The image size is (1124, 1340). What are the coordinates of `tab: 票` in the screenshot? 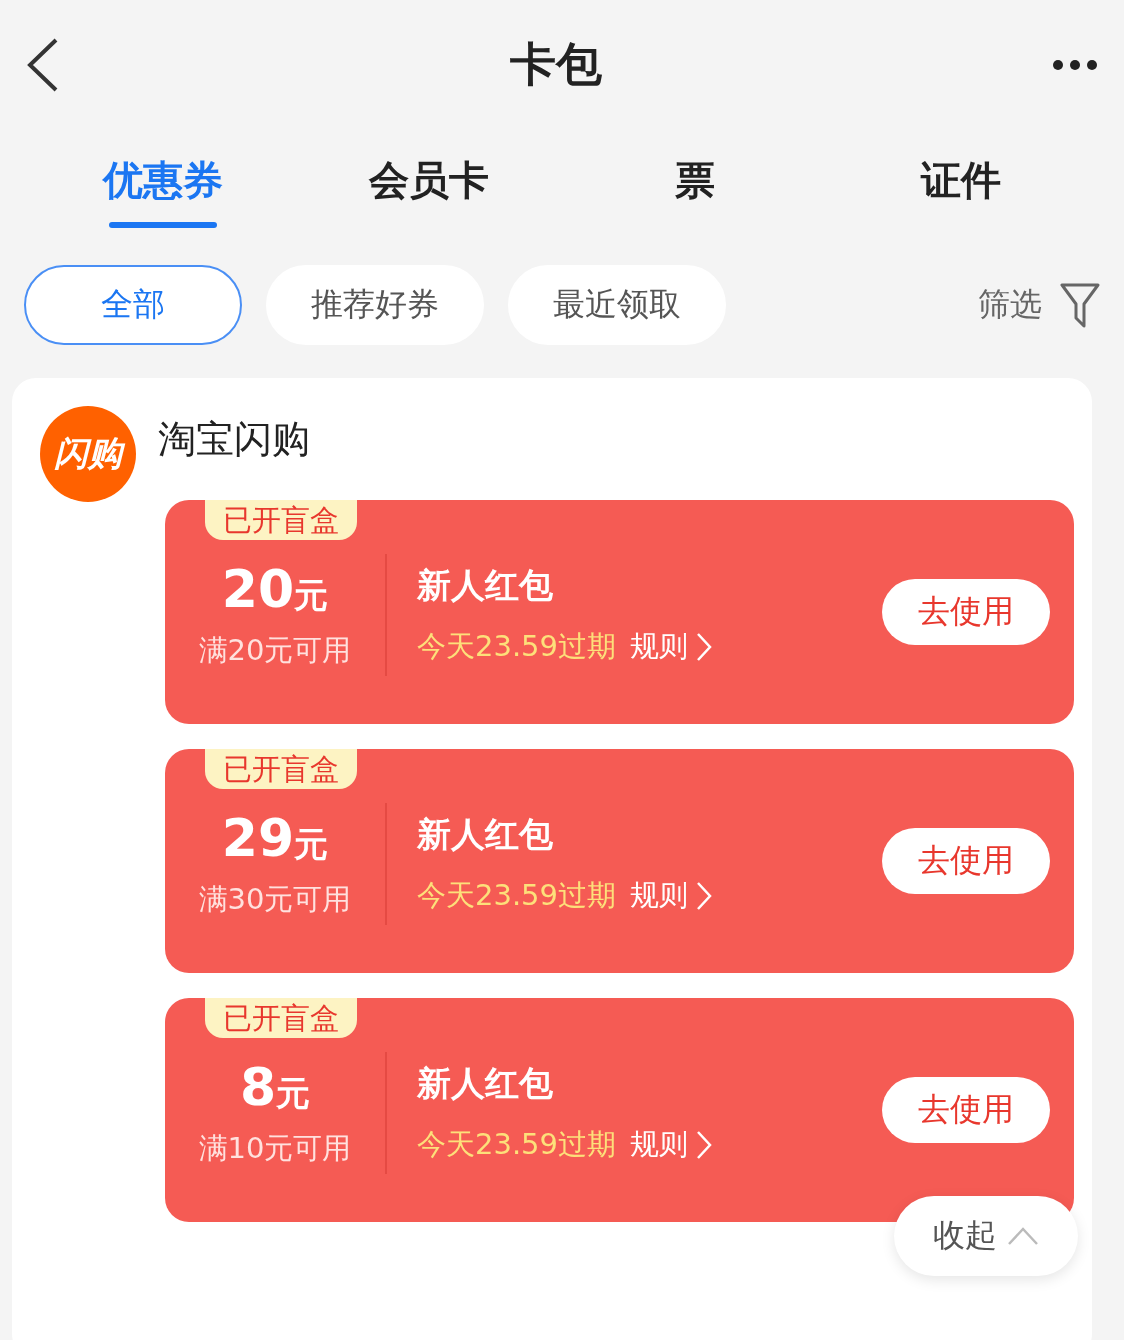 It's located at (695, 190).